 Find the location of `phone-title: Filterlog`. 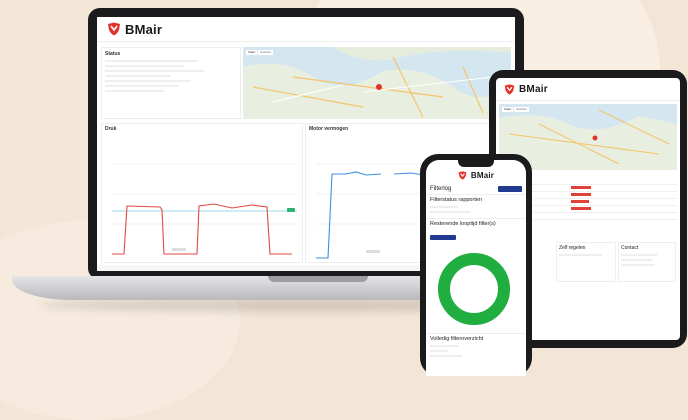

phone-title: Filterlog is located at coordinates (441, 189).